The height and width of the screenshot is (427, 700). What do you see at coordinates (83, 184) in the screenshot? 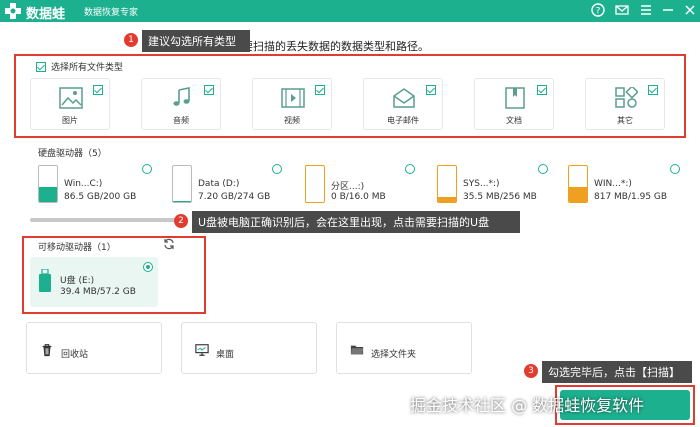
I see `drive-name: Win...C:)` at bounding box center [83, 184].